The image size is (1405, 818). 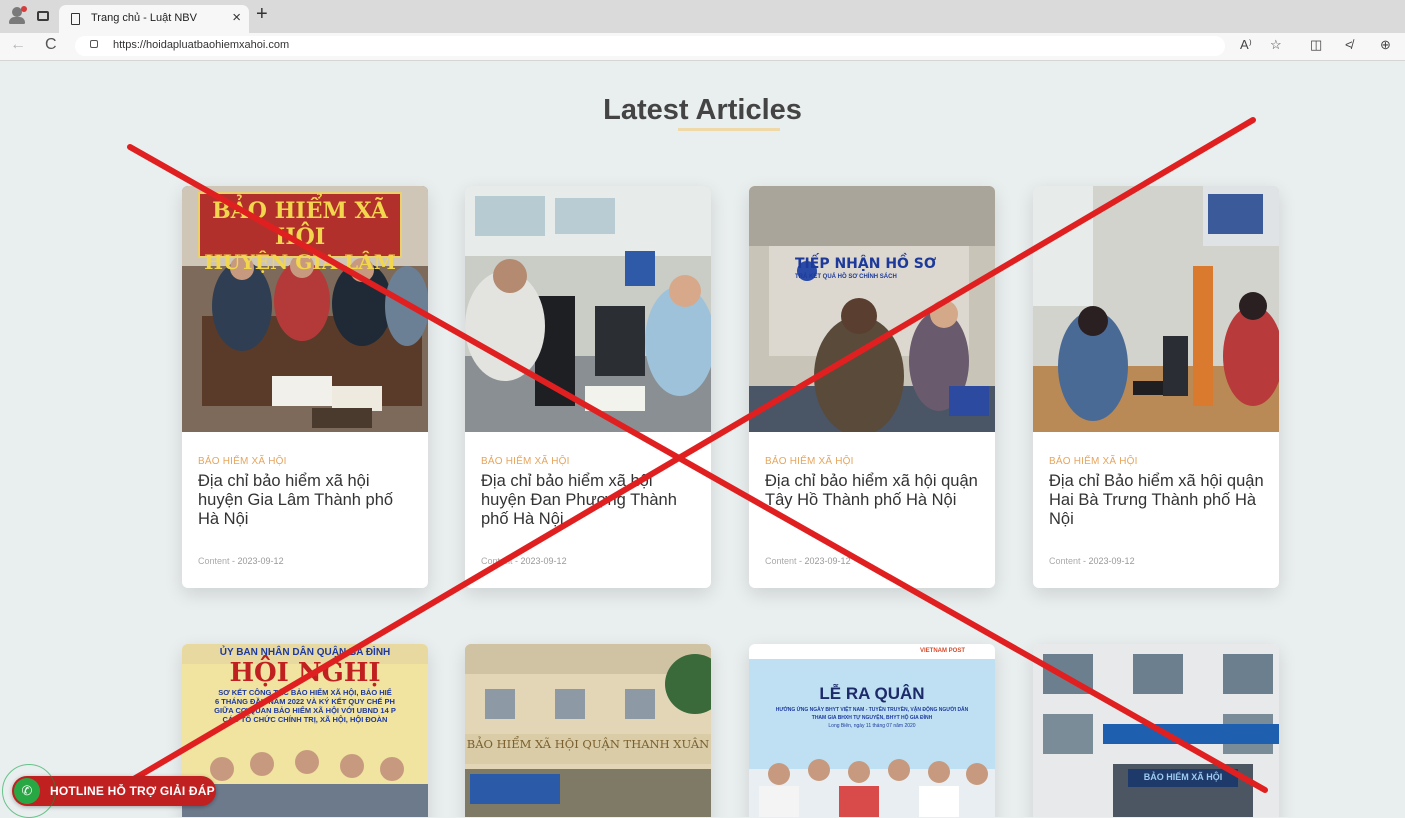 I want to click on article-card: BẢO HIỂM XÃ HỘI QUẬN THANH XUÂN, so click(x=588, y=730).